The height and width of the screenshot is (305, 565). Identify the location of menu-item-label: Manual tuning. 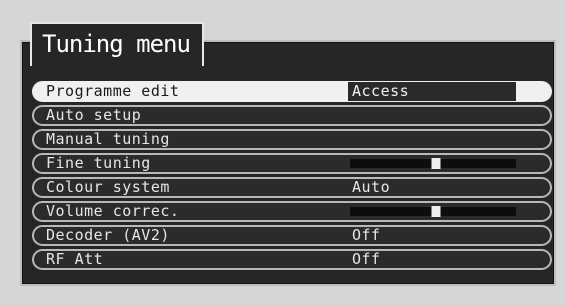
(108, 139).